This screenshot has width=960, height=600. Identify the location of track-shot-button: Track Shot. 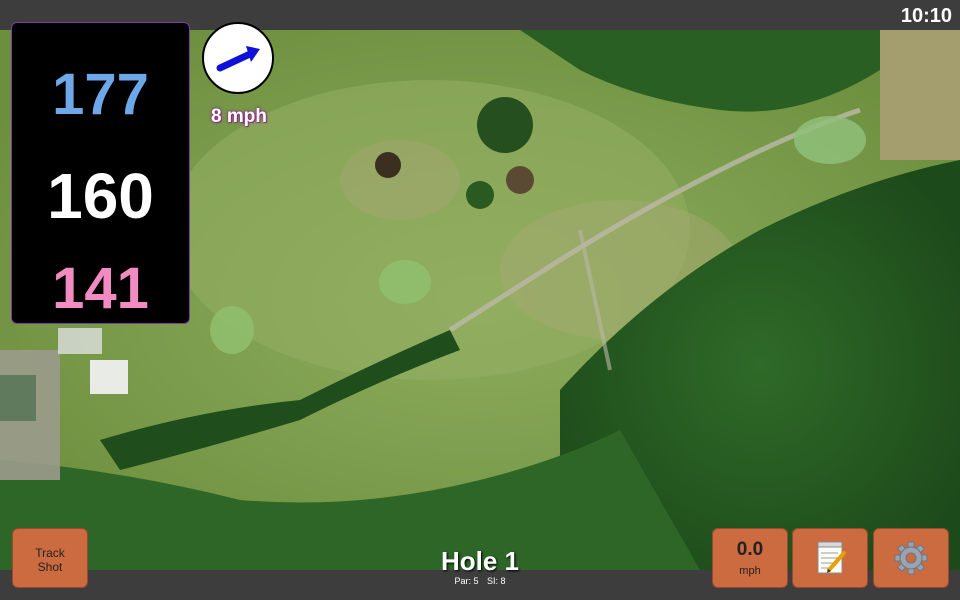
(50, 558).